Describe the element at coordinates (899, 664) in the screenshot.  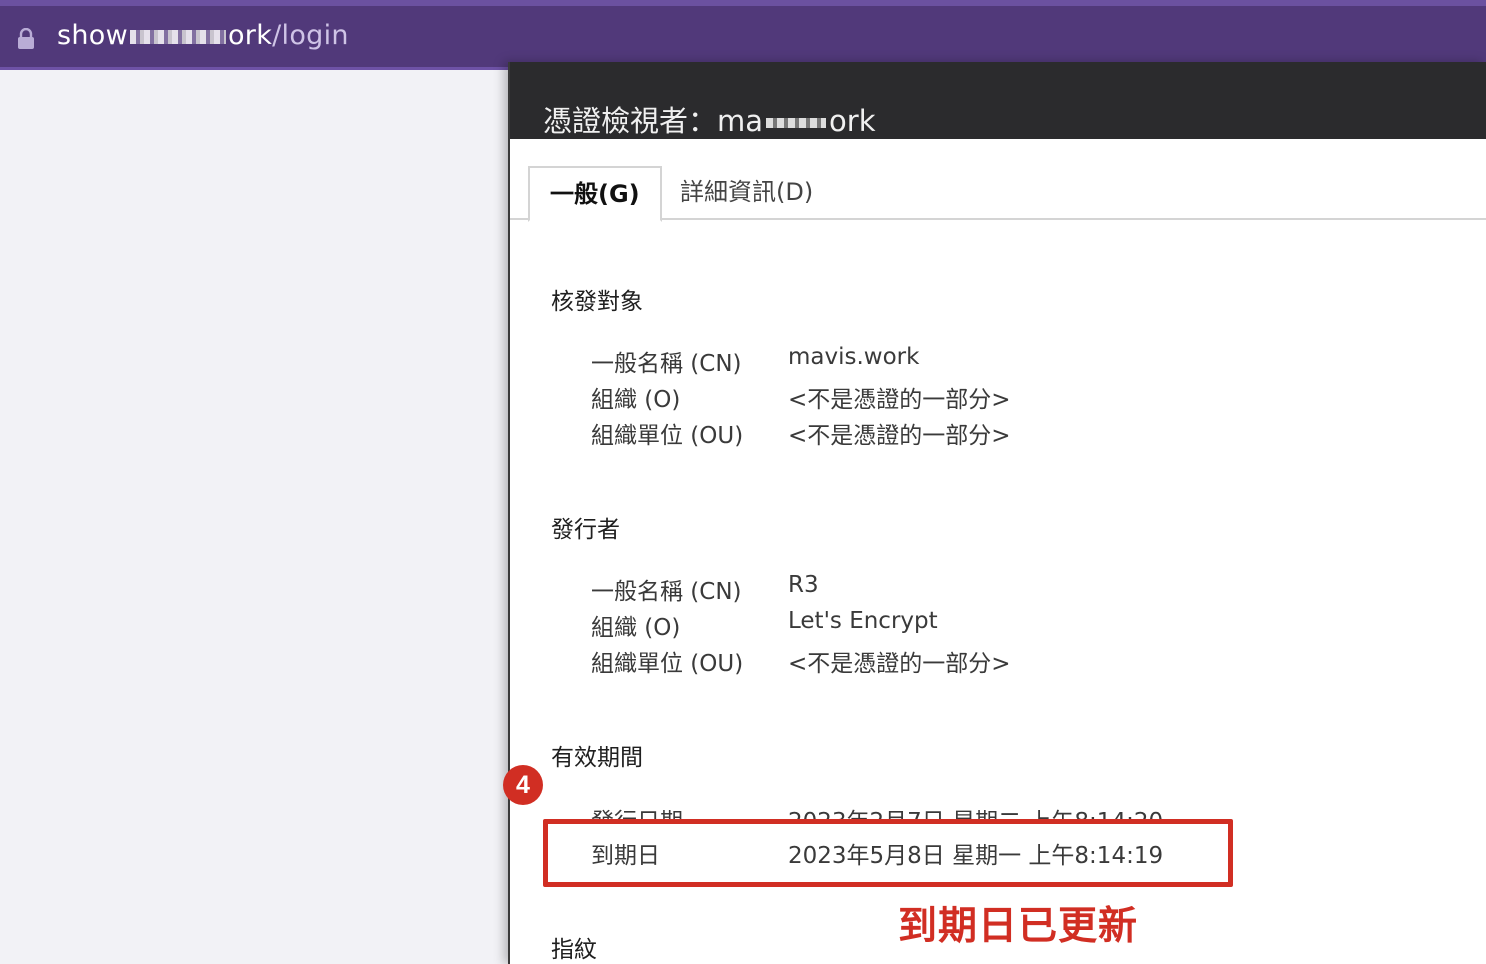
I see `issuer-ou-value: <不是憑證的一部分>` at that location.